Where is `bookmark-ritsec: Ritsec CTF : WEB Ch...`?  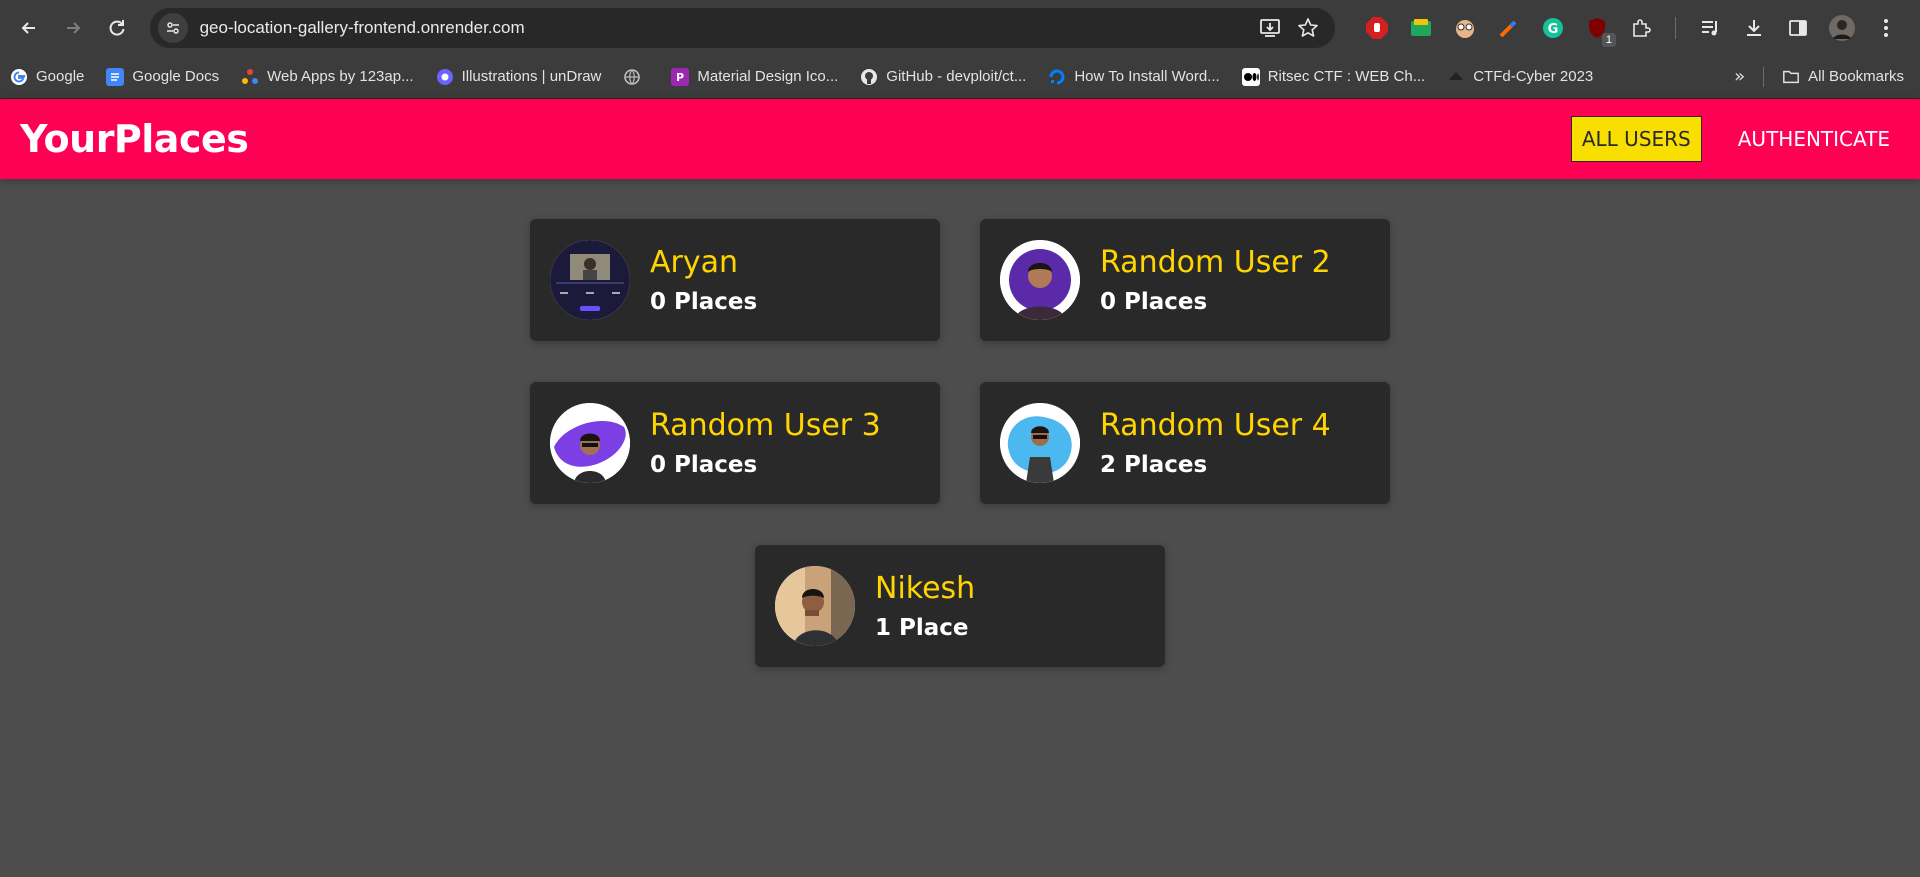 bookmark-ritsec: Ritsec CTF : WEB Ch... is located at coordinates (1333, 76).